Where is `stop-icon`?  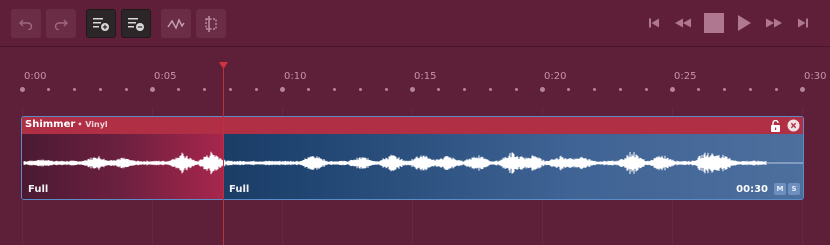 stop-icon is located at coordinates (714, 23).